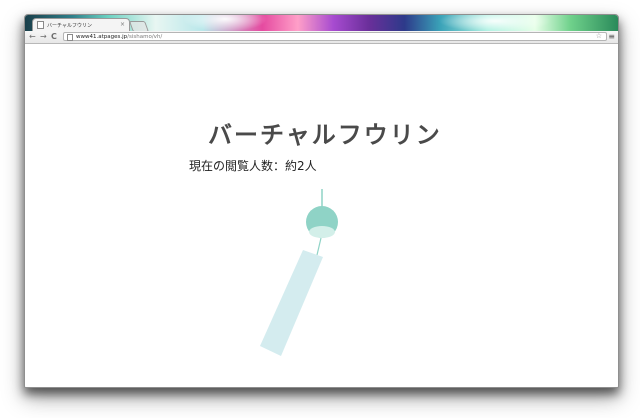  What do you see at coordinates (54, 37) in the screenshot?
I see `reload-icon: C` at bounding box center [54, 37].